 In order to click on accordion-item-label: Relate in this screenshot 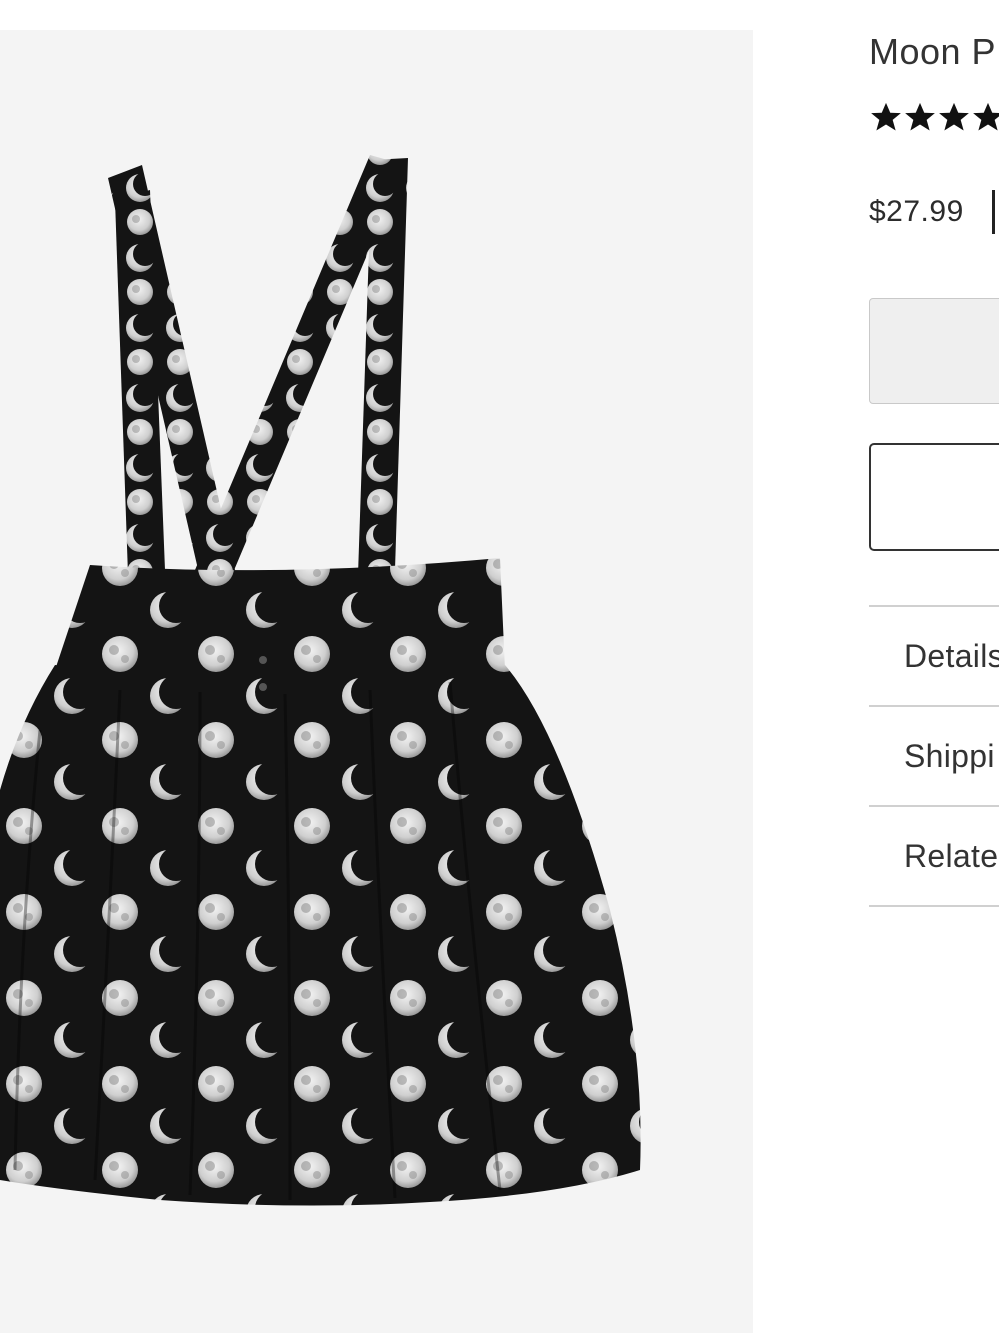, I will do `click(951, 855)`.